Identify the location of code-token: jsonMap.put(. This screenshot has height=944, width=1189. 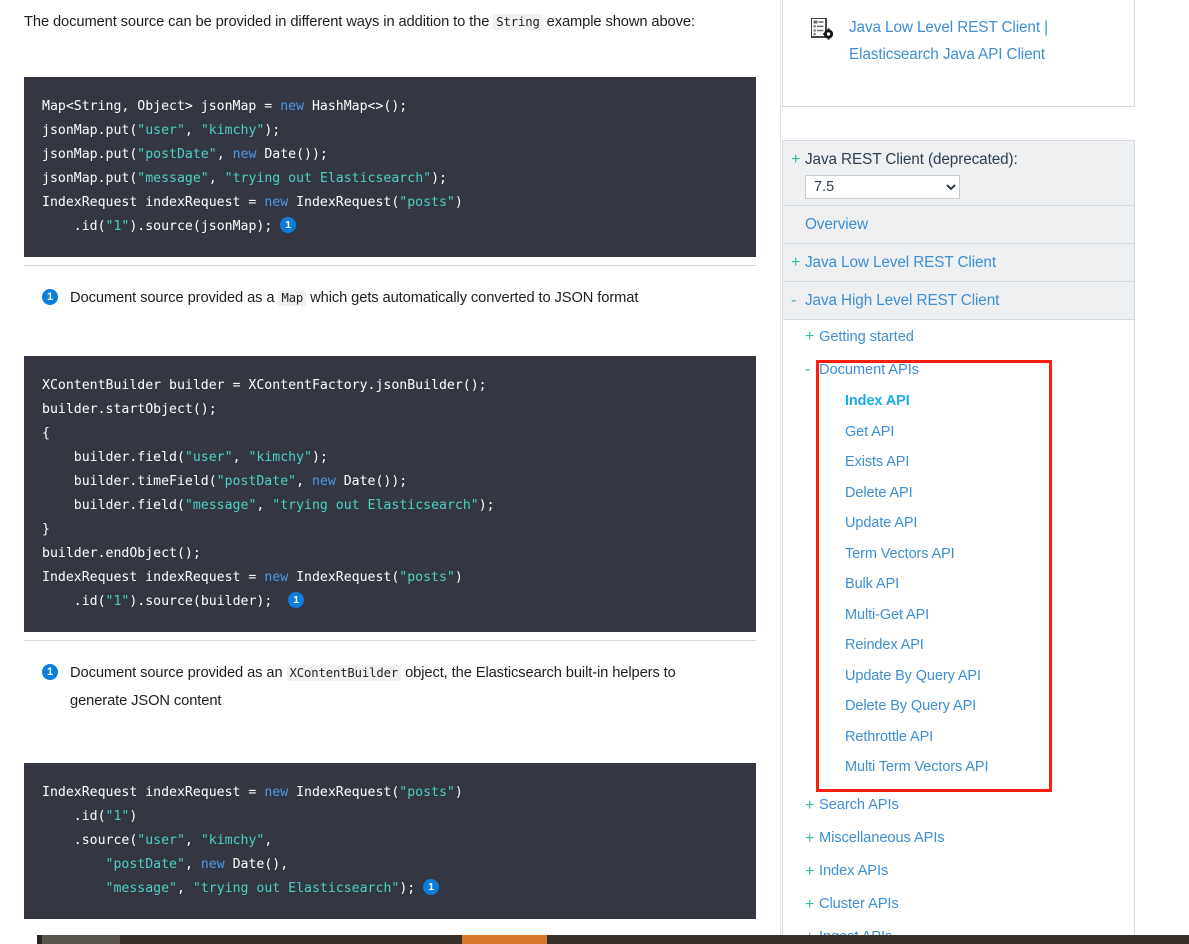
(90, 178).